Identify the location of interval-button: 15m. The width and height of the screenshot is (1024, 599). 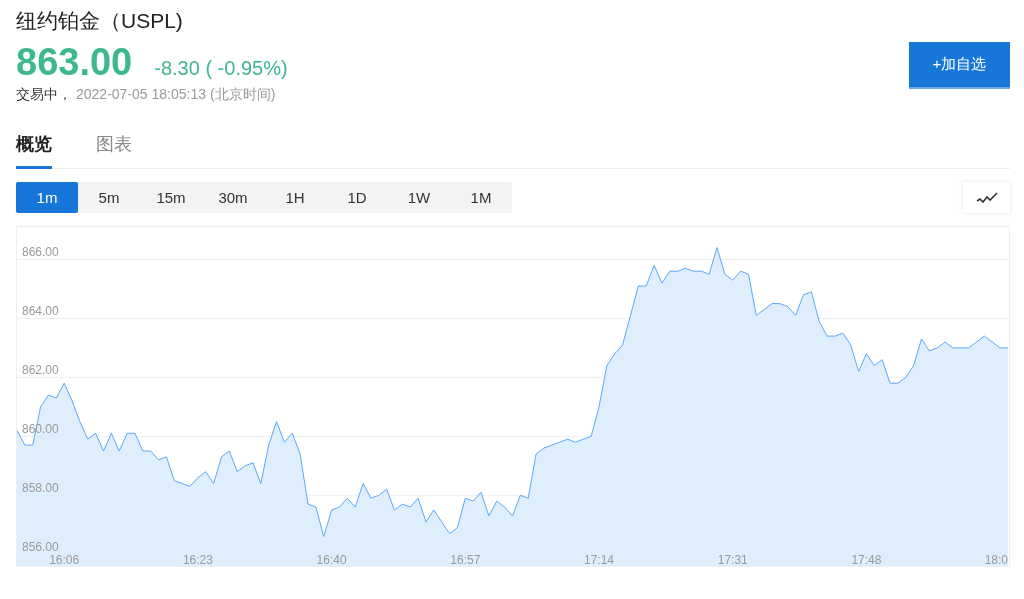
(171, 197).